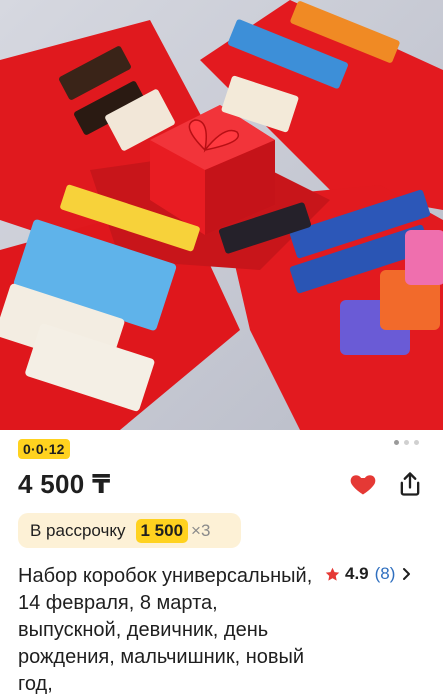 The width and height of the screenshot is (443, 699). I want to click on rating-summary: 4.9 (8), so click(368, 574).